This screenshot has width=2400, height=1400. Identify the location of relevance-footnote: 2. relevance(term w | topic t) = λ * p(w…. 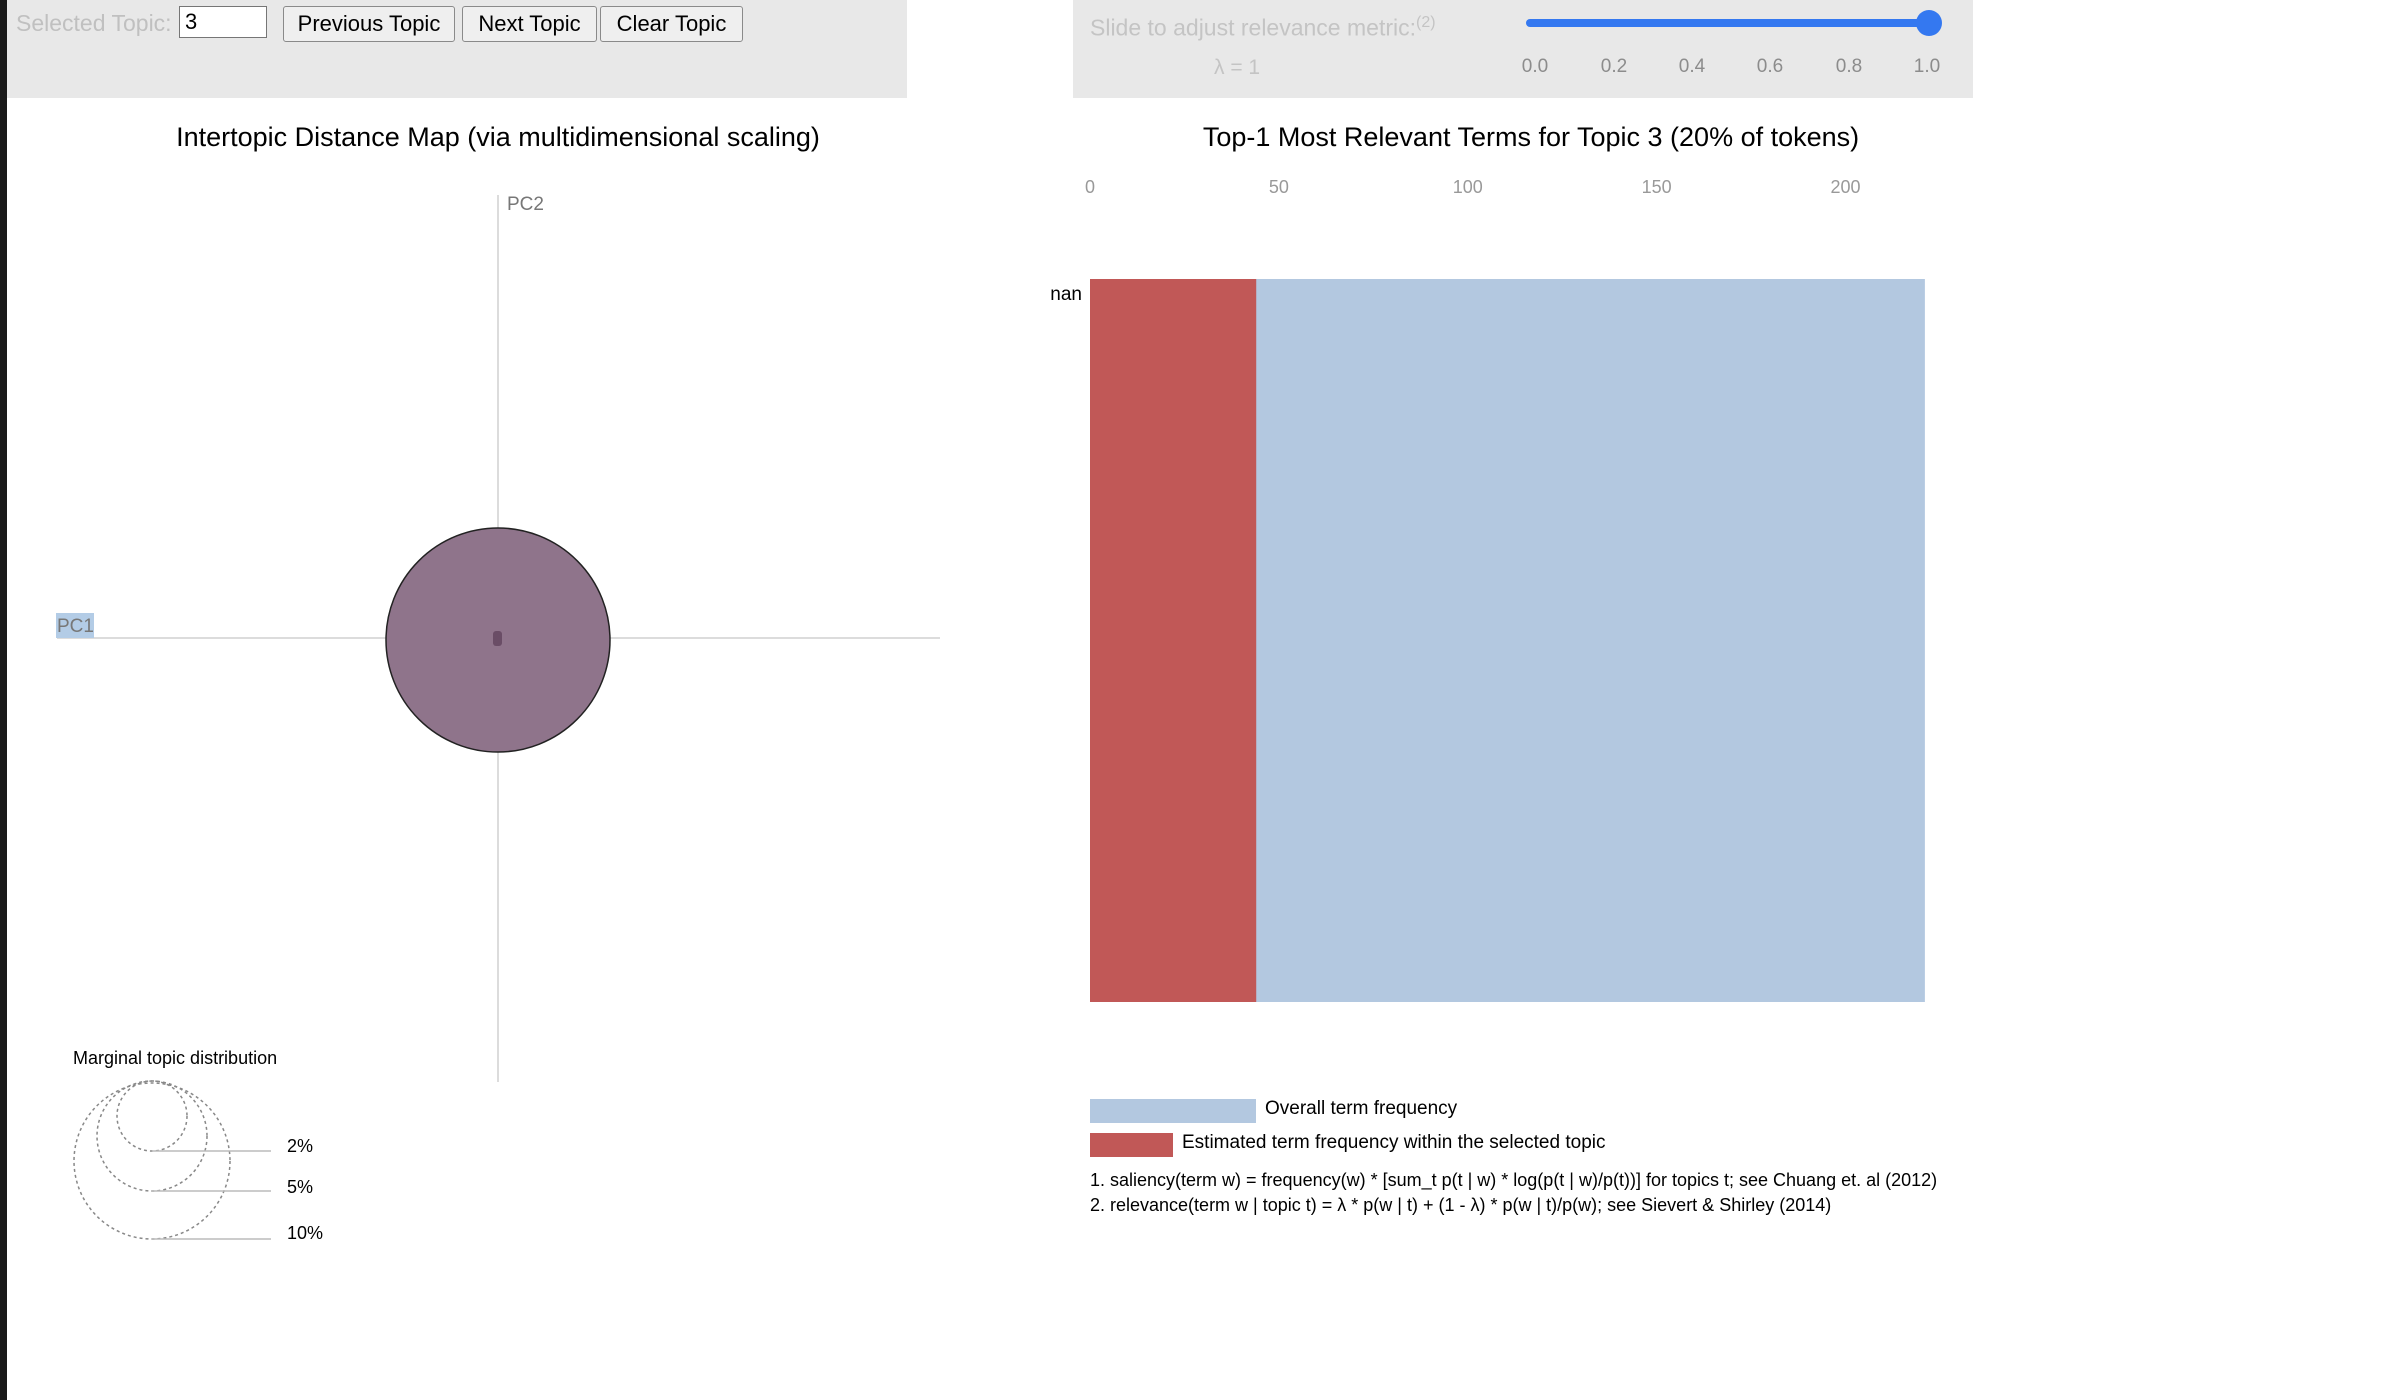
(1461, 1205).